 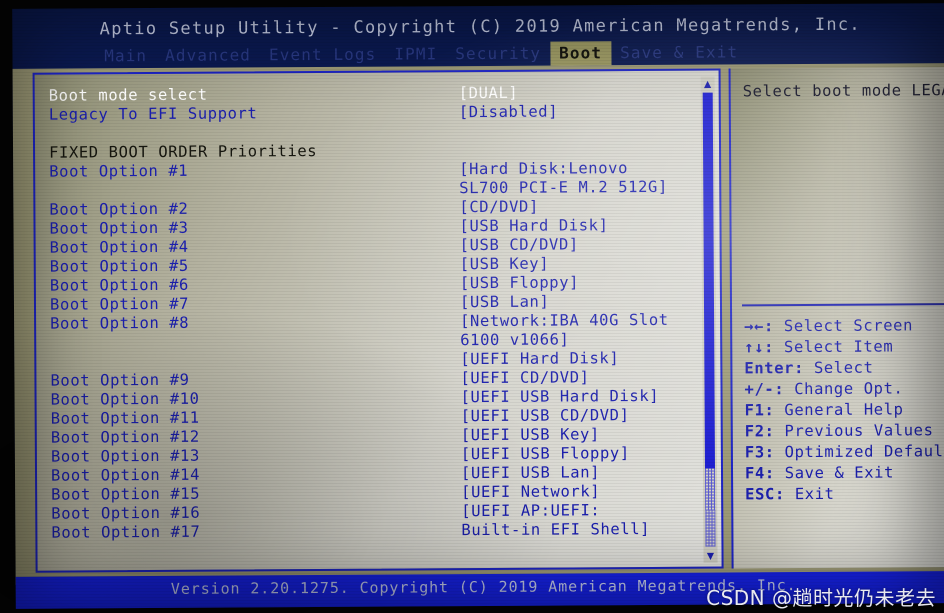 What do you see at coordinates (583, 473) in the screenshot?
I see `setting-value-row: [UEFI USB Lan]` at bounding box center [583, 473].